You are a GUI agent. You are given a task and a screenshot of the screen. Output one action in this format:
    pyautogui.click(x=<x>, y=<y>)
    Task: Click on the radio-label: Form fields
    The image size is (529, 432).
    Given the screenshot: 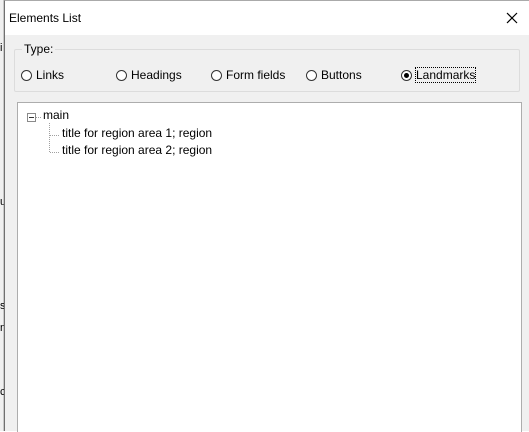 What is the action you would take?
    pyautogui.click(x=256, y=75)
    